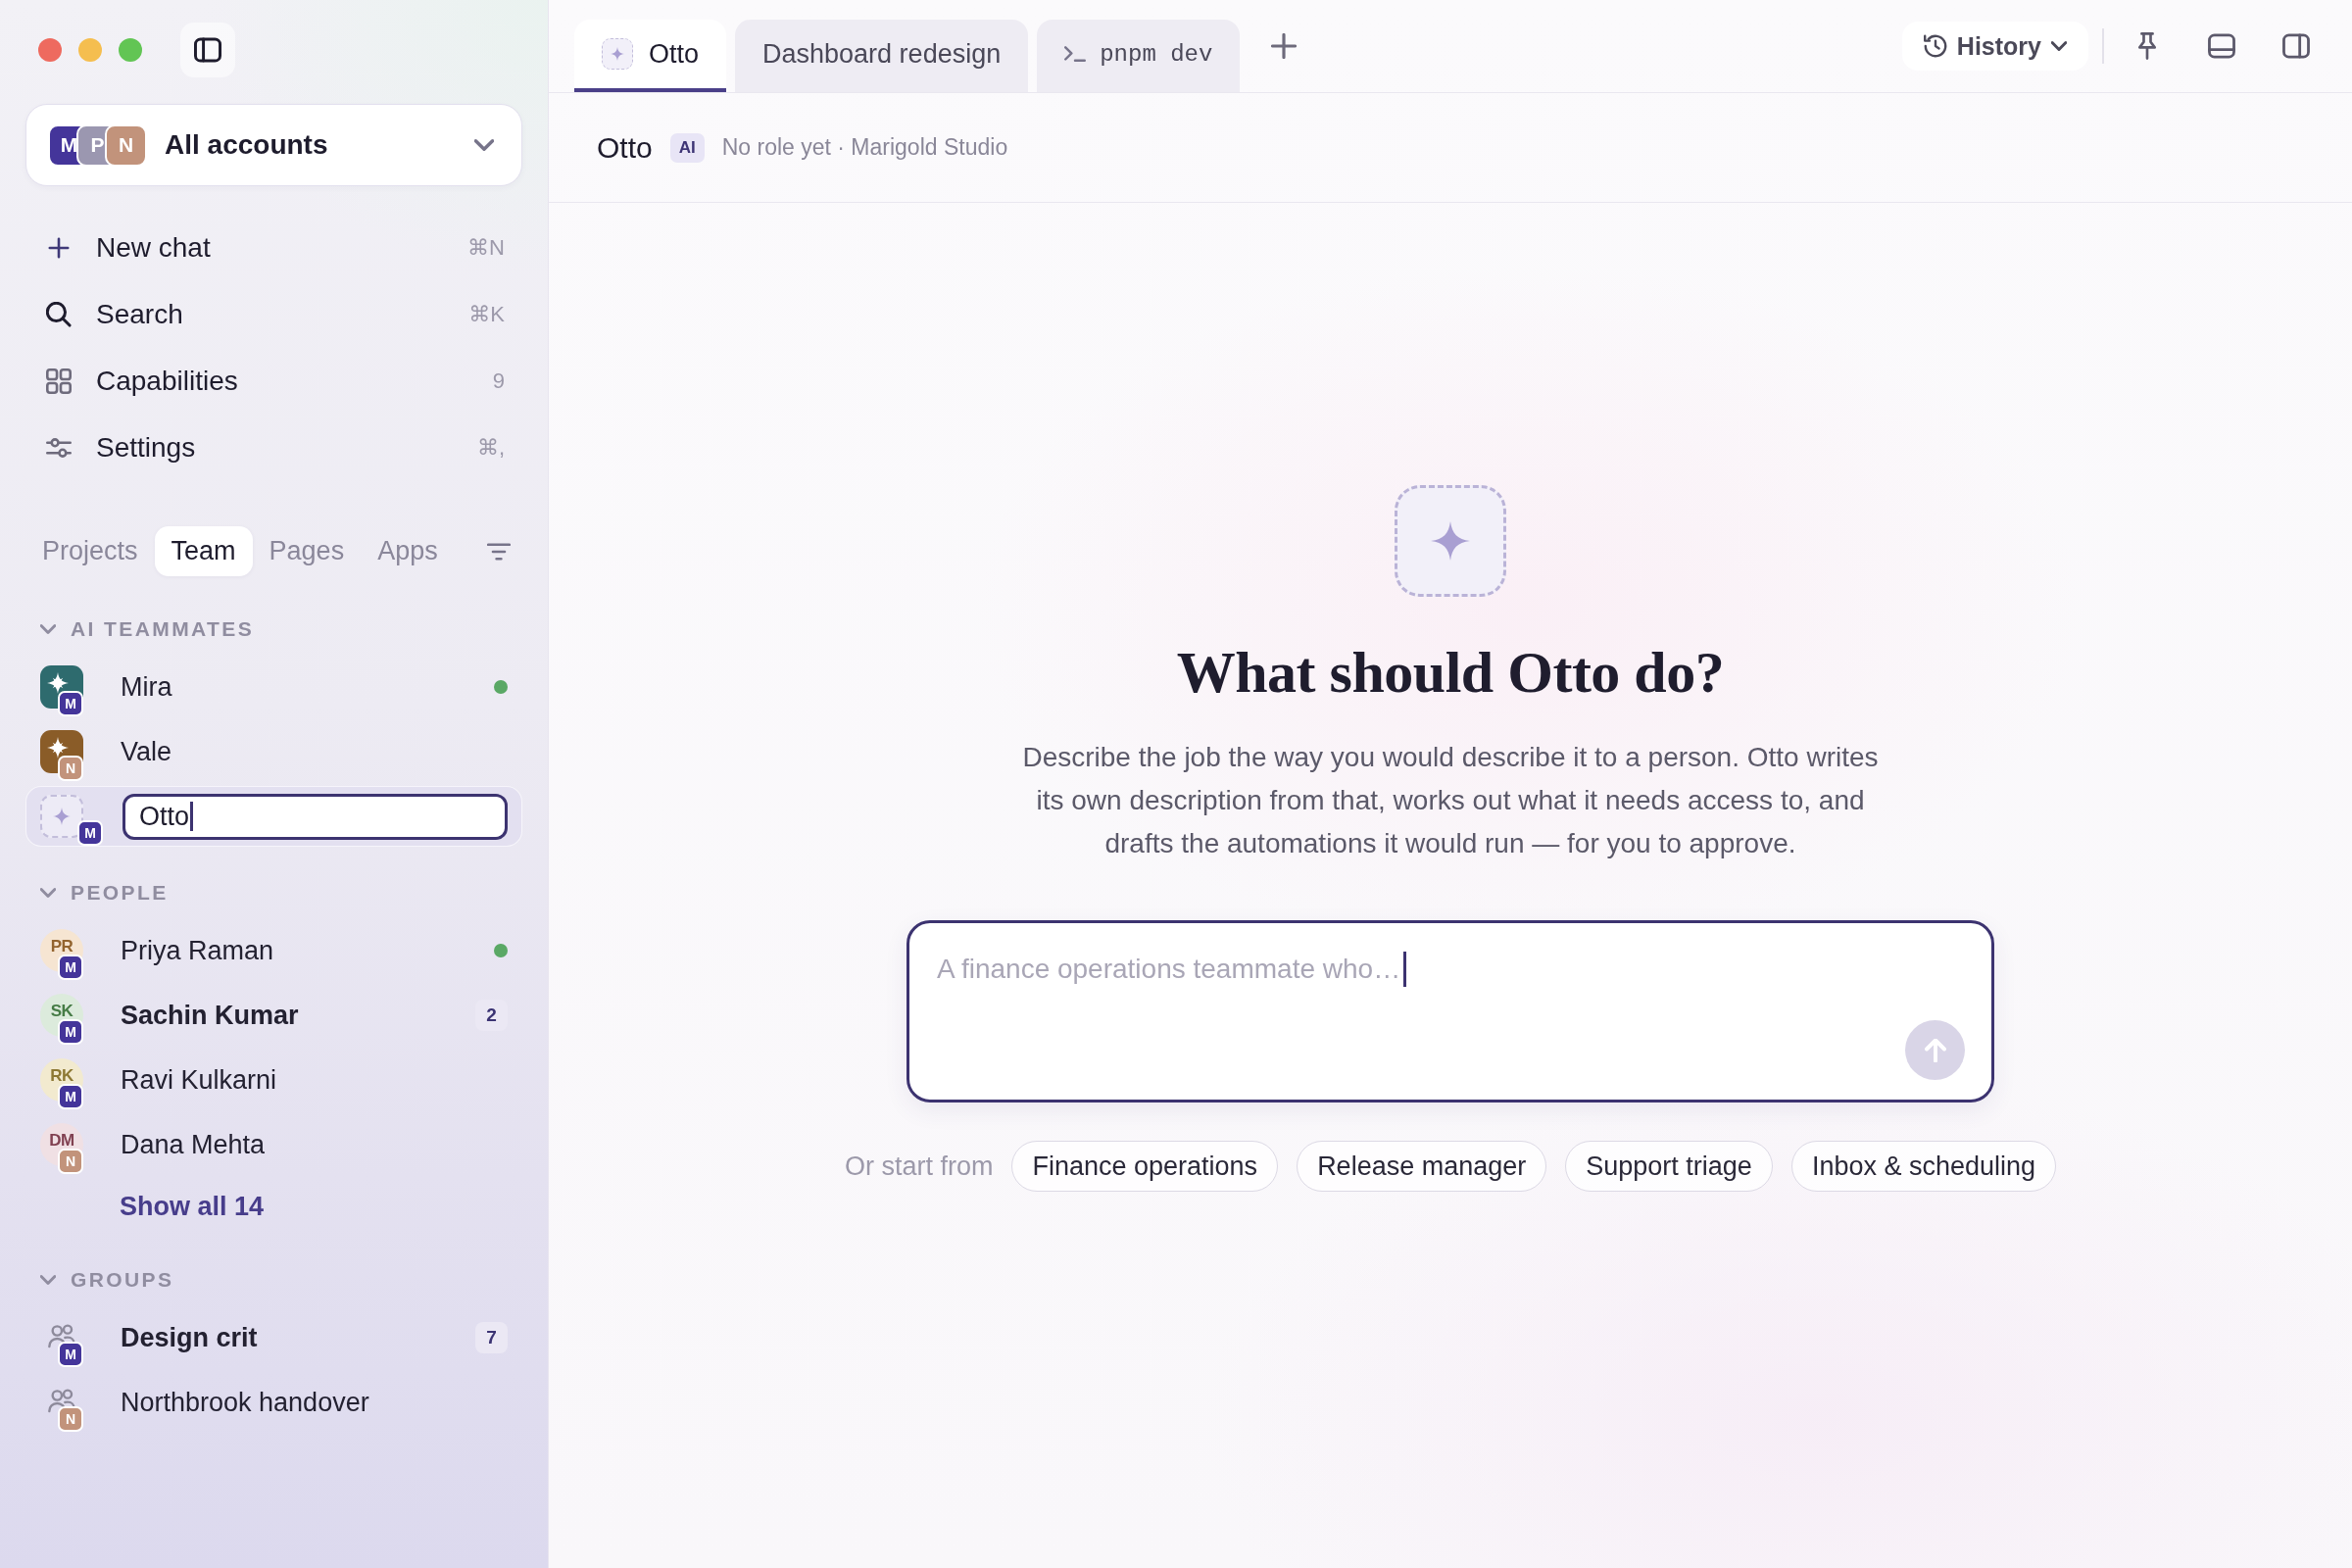  What do you see at coordinates (1935, 46) in the screenshot?
I see `history-icon` at bounding box center [1935, 46].